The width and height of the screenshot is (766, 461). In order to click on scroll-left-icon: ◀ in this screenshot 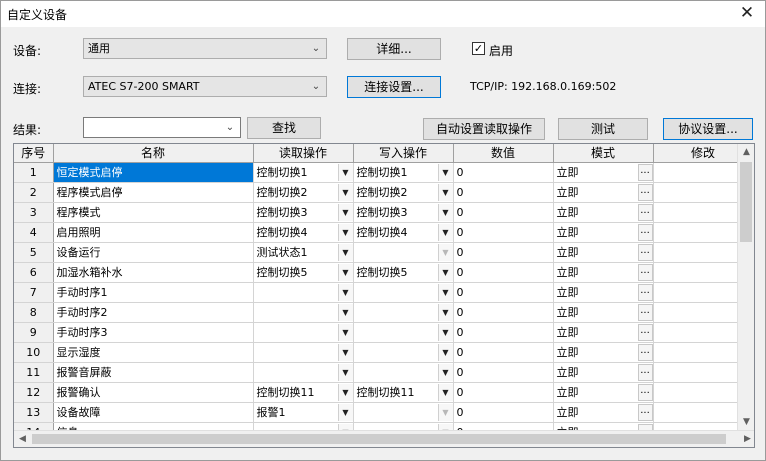, I will do `click(22, 439)`.